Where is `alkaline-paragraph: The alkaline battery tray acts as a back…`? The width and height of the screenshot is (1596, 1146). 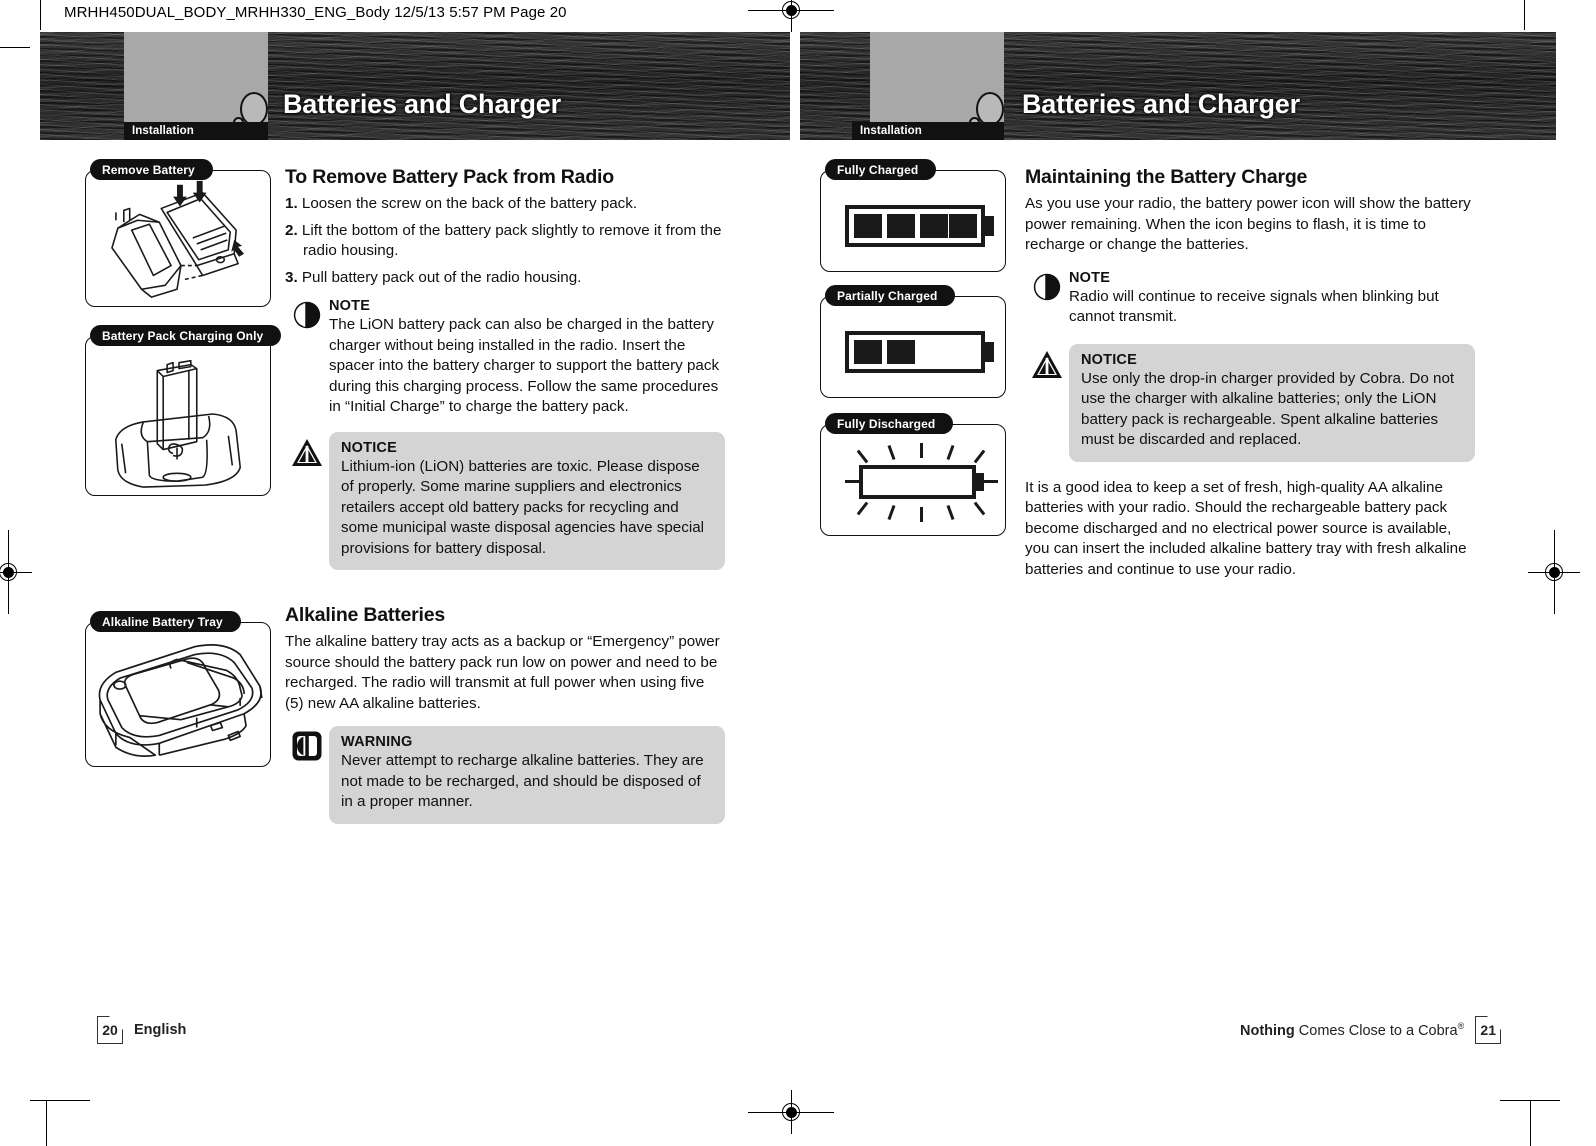
alkaline-paragraph: The alkaline battery tray acts as a back… is located at coordinates (502, 672).